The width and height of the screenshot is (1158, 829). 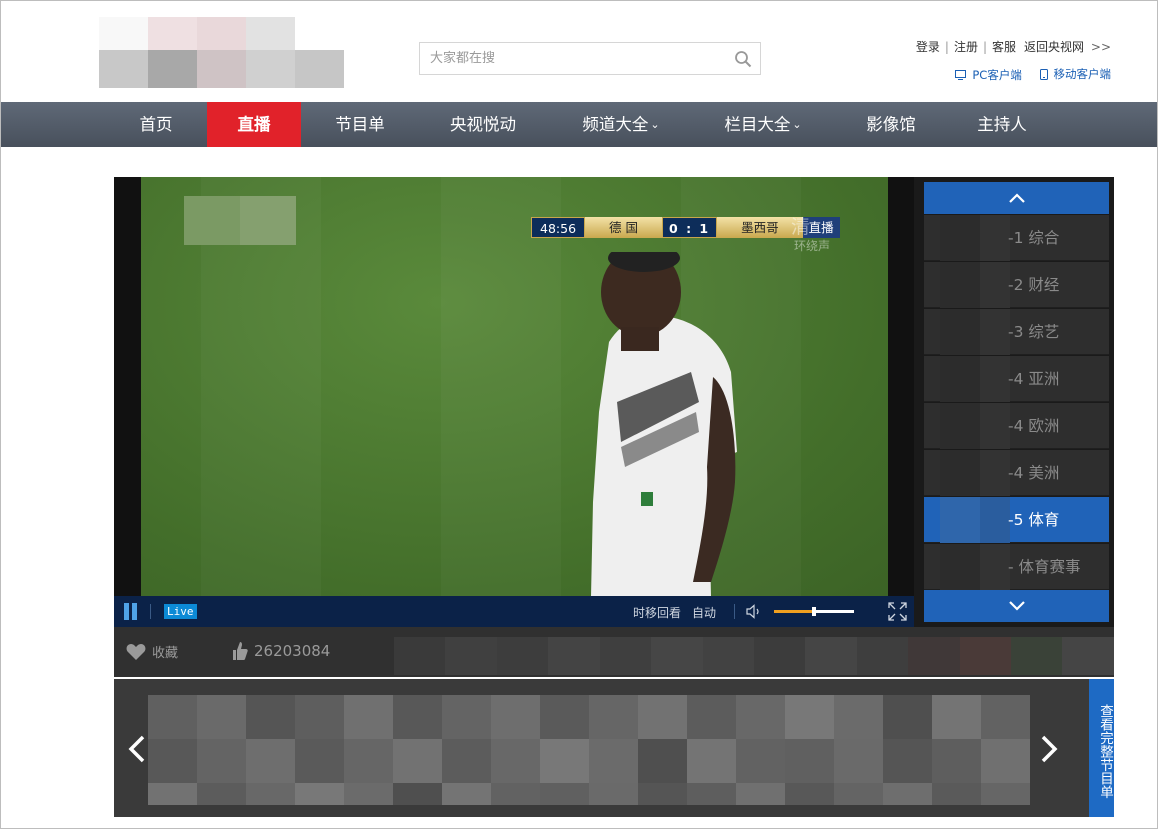 I want to click on nav-schedule: 节目单, so click(x=360, y=124).